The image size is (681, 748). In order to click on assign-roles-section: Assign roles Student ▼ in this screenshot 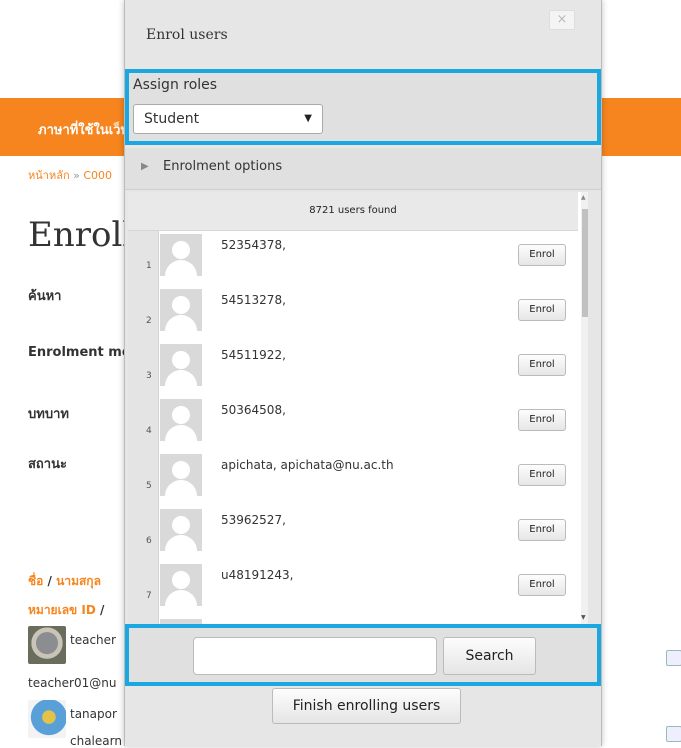, I will do `click(363, 107)`.